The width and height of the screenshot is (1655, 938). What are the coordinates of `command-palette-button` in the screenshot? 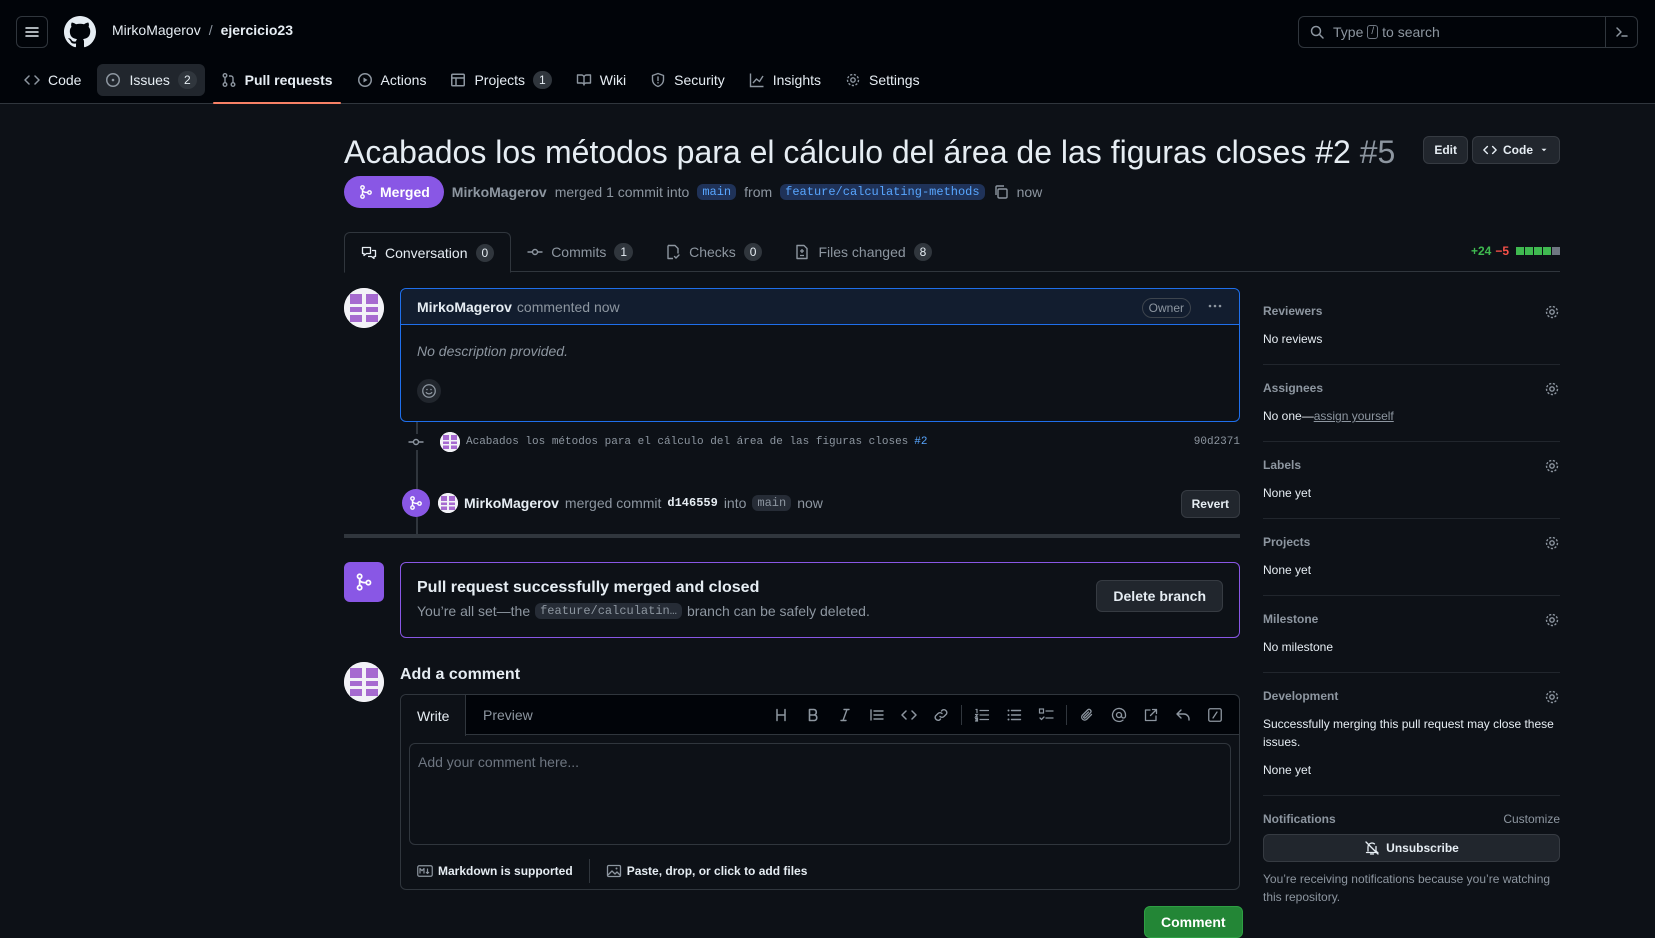 It's located at (1621, 32).